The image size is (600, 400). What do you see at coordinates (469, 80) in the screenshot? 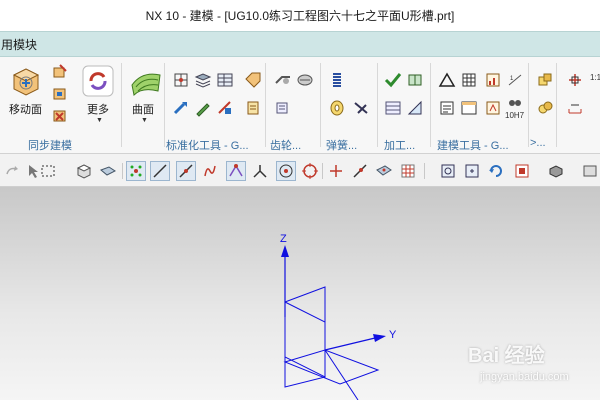
I see `grid-icon` at bounding box center [469, 80].